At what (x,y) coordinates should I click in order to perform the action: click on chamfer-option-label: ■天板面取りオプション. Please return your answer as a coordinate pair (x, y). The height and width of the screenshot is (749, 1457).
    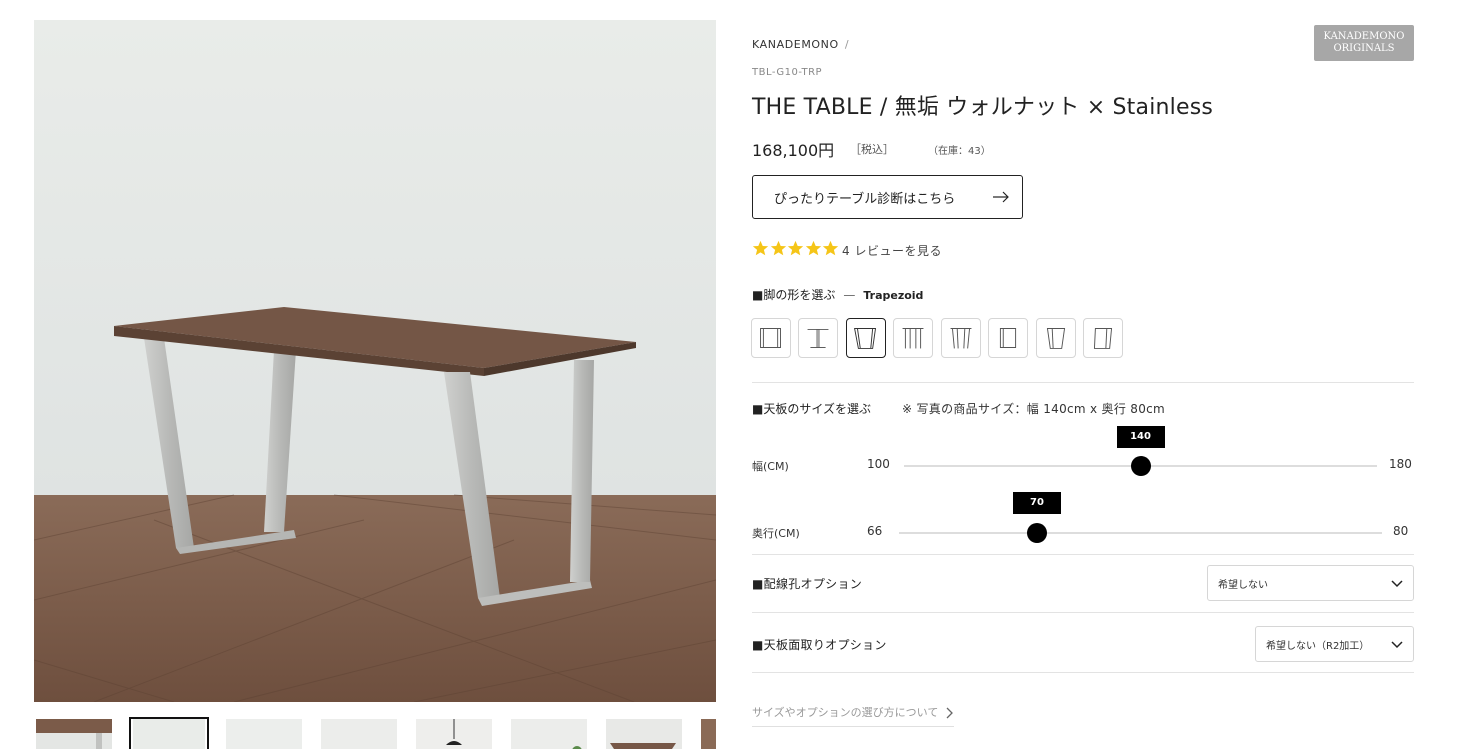
    Looking at the image, I should click on (819, 645).